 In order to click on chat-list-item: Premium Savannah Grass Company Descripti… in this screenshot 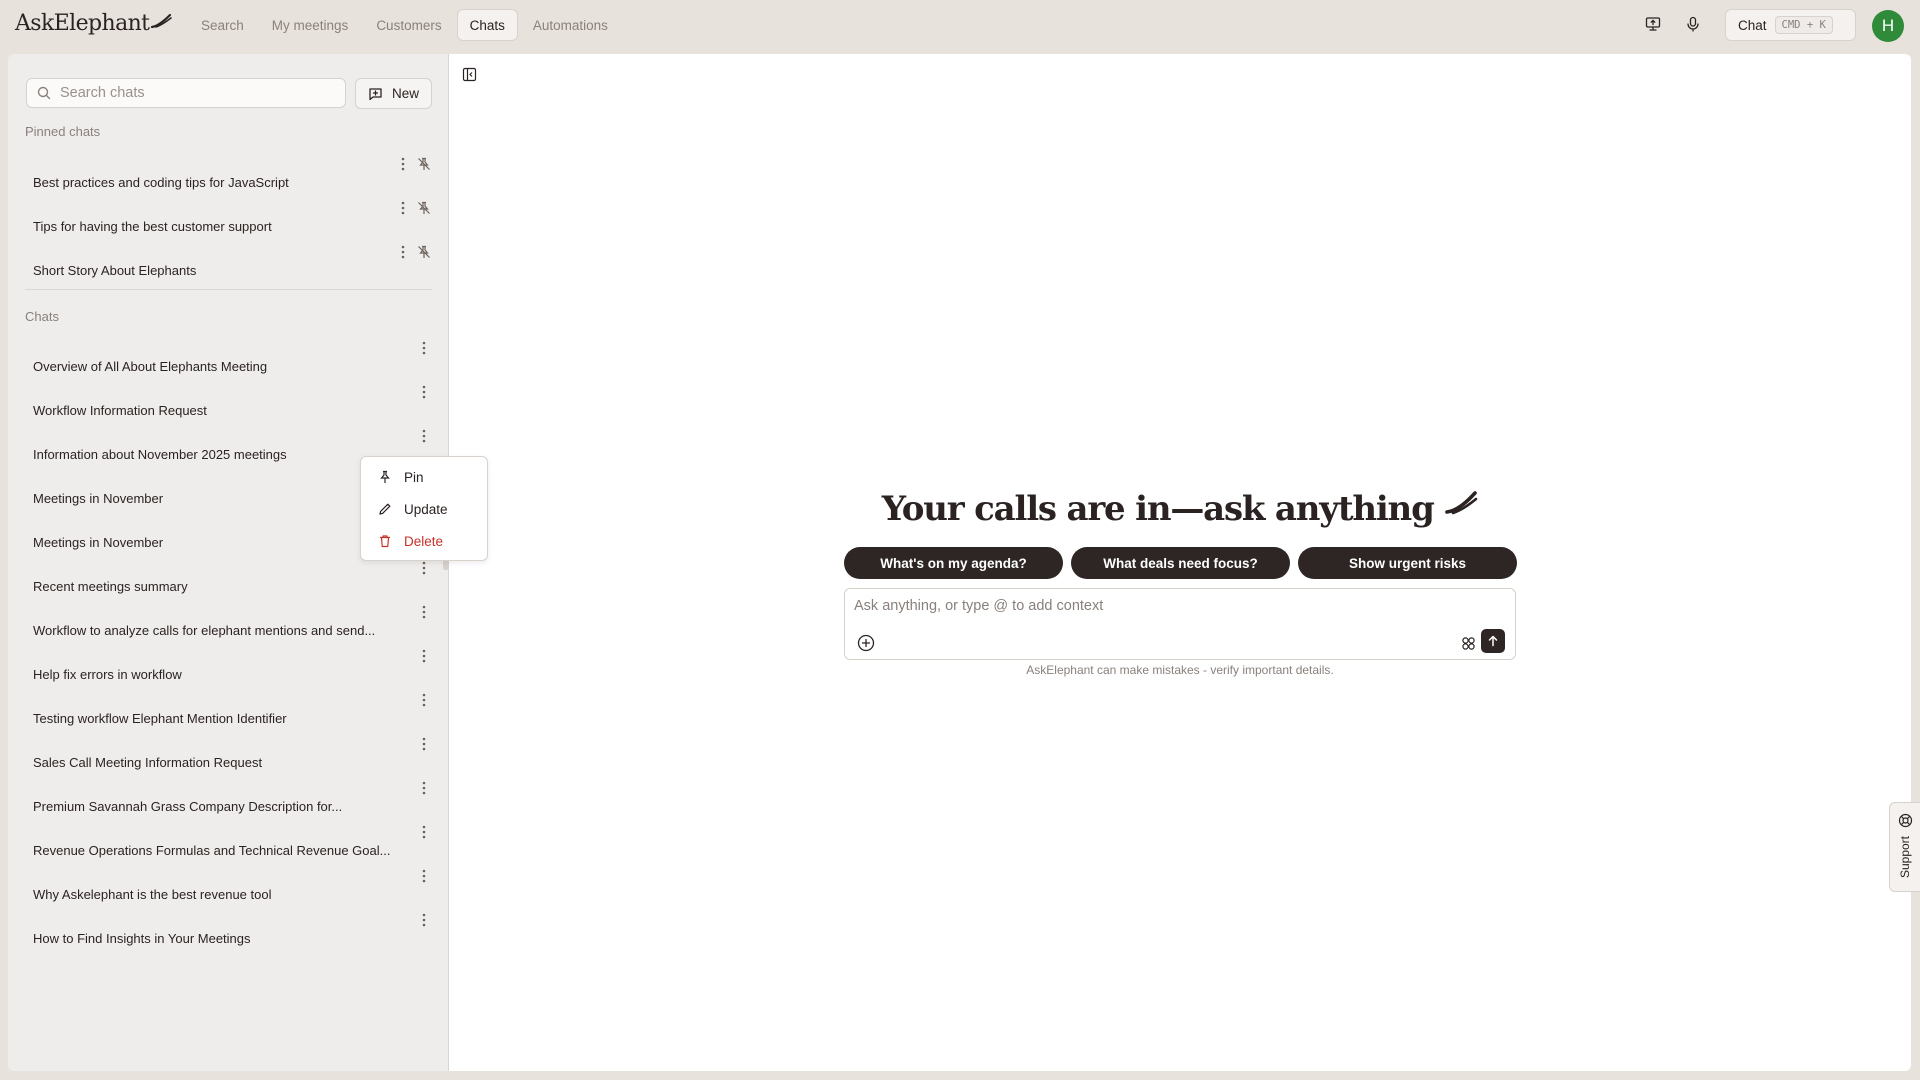, I will do `click(235, 806)`.